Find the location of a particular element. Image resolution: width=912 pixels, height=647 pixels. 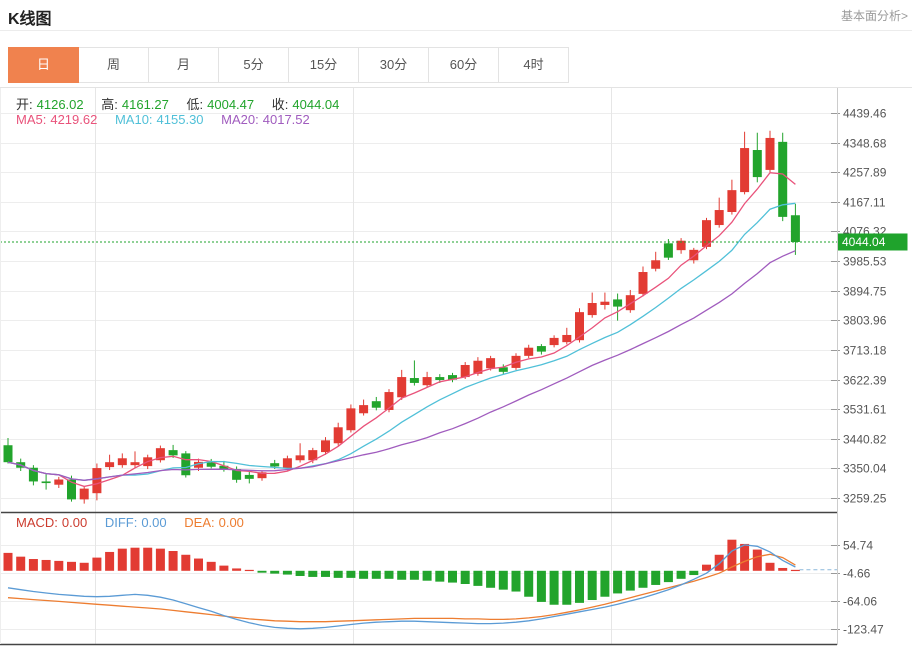

ma-legend: MA5: 4219.62 MA10: 4155.30 MA20: 4017.52 is located at coordinates (165, 119).